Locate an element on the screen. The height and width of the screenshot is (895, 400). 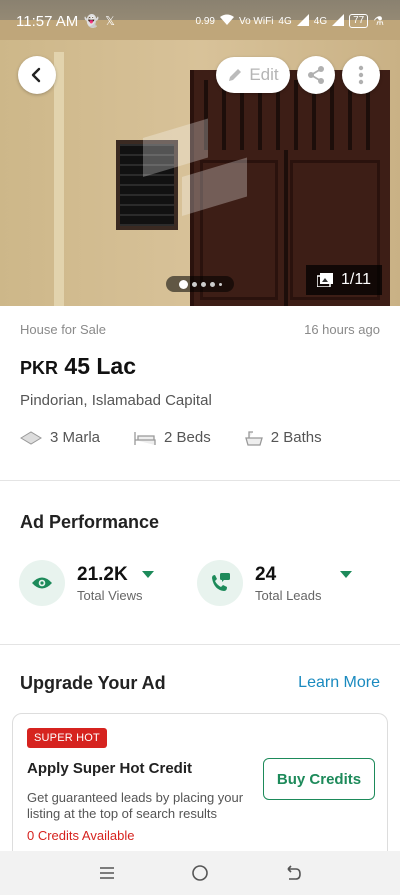
share-button is located at coordinates (316, 75).